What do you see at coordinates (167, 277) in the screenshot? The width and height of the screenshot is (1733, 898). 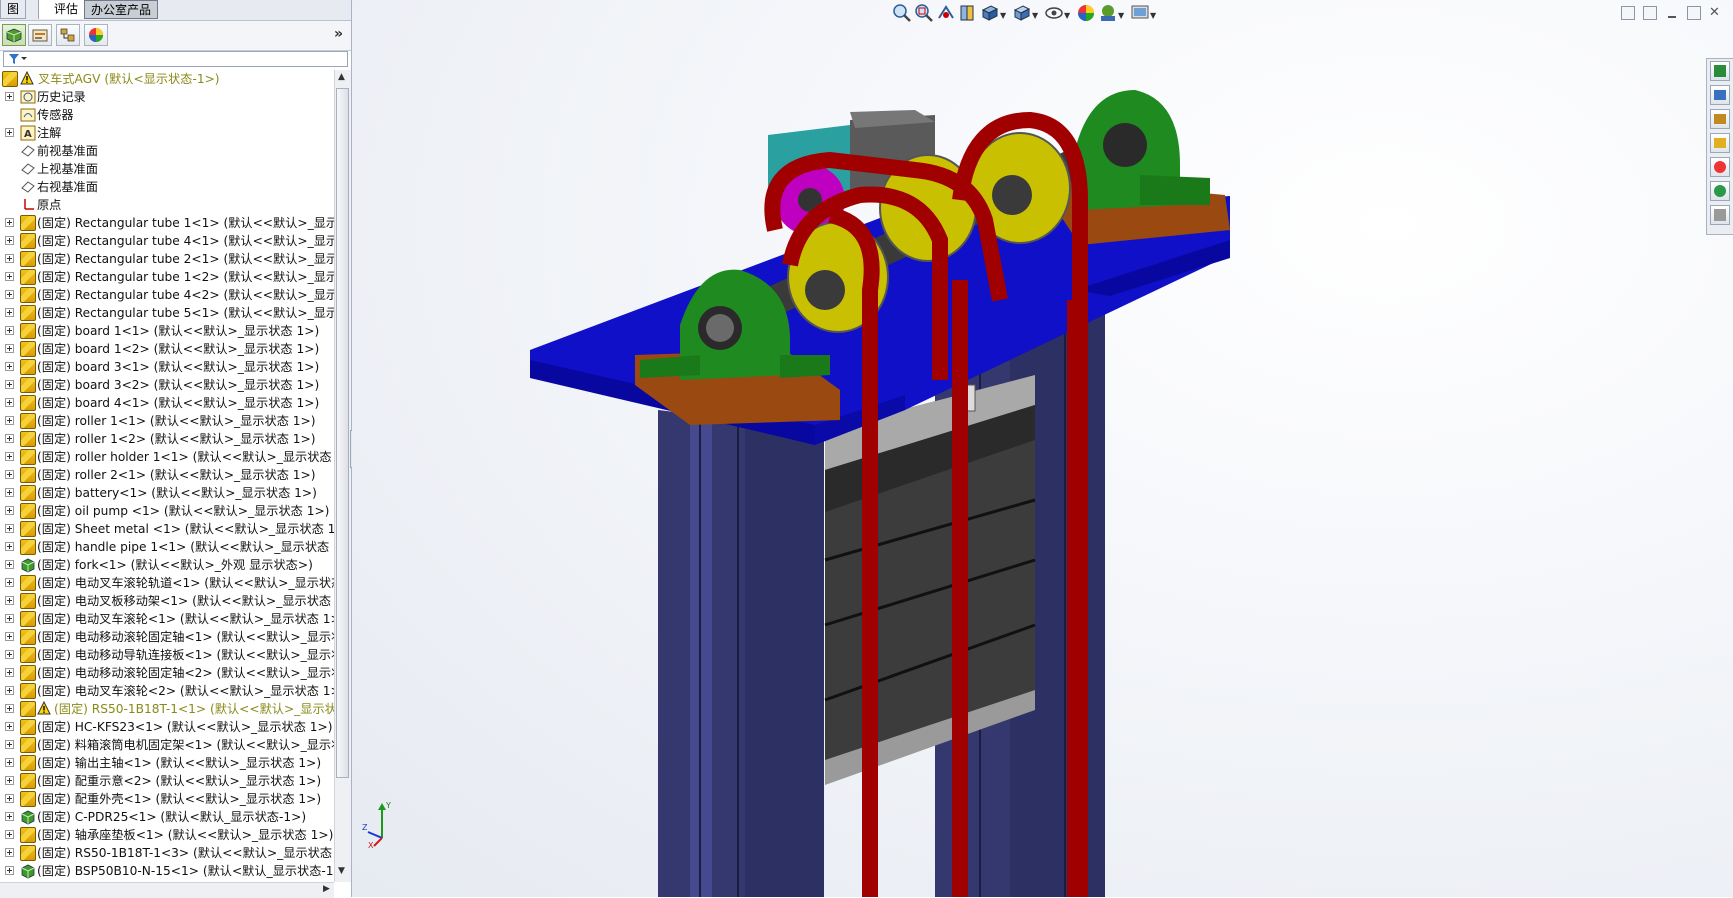 I see `tree-item: (固定) Rectangular tube 1<2> (默认<<默认>_显示状` at bounding box center [167, 277].